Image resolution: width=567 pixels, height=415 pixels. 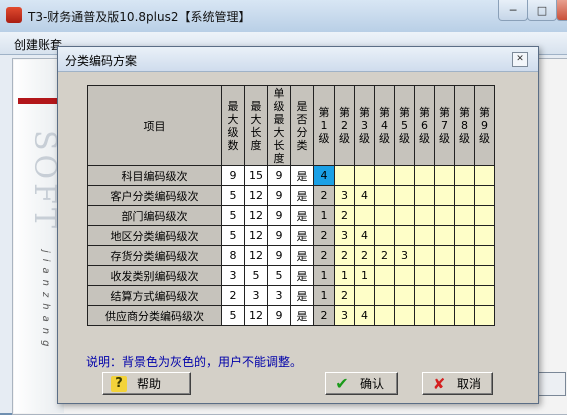 What do you see at coordinates (233, 255) in the screenshot?
I see `max-levels-cell: 8` at bounding box center [233, 255].